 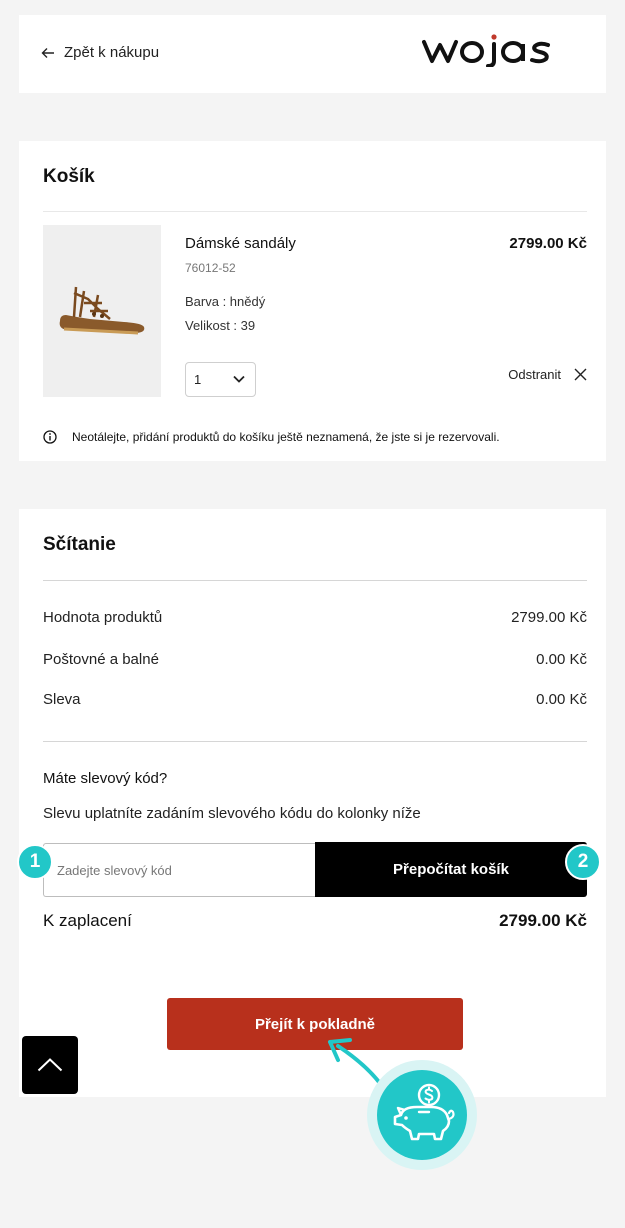 I want to click on summary-divider-top, so click(x=315, y=580).